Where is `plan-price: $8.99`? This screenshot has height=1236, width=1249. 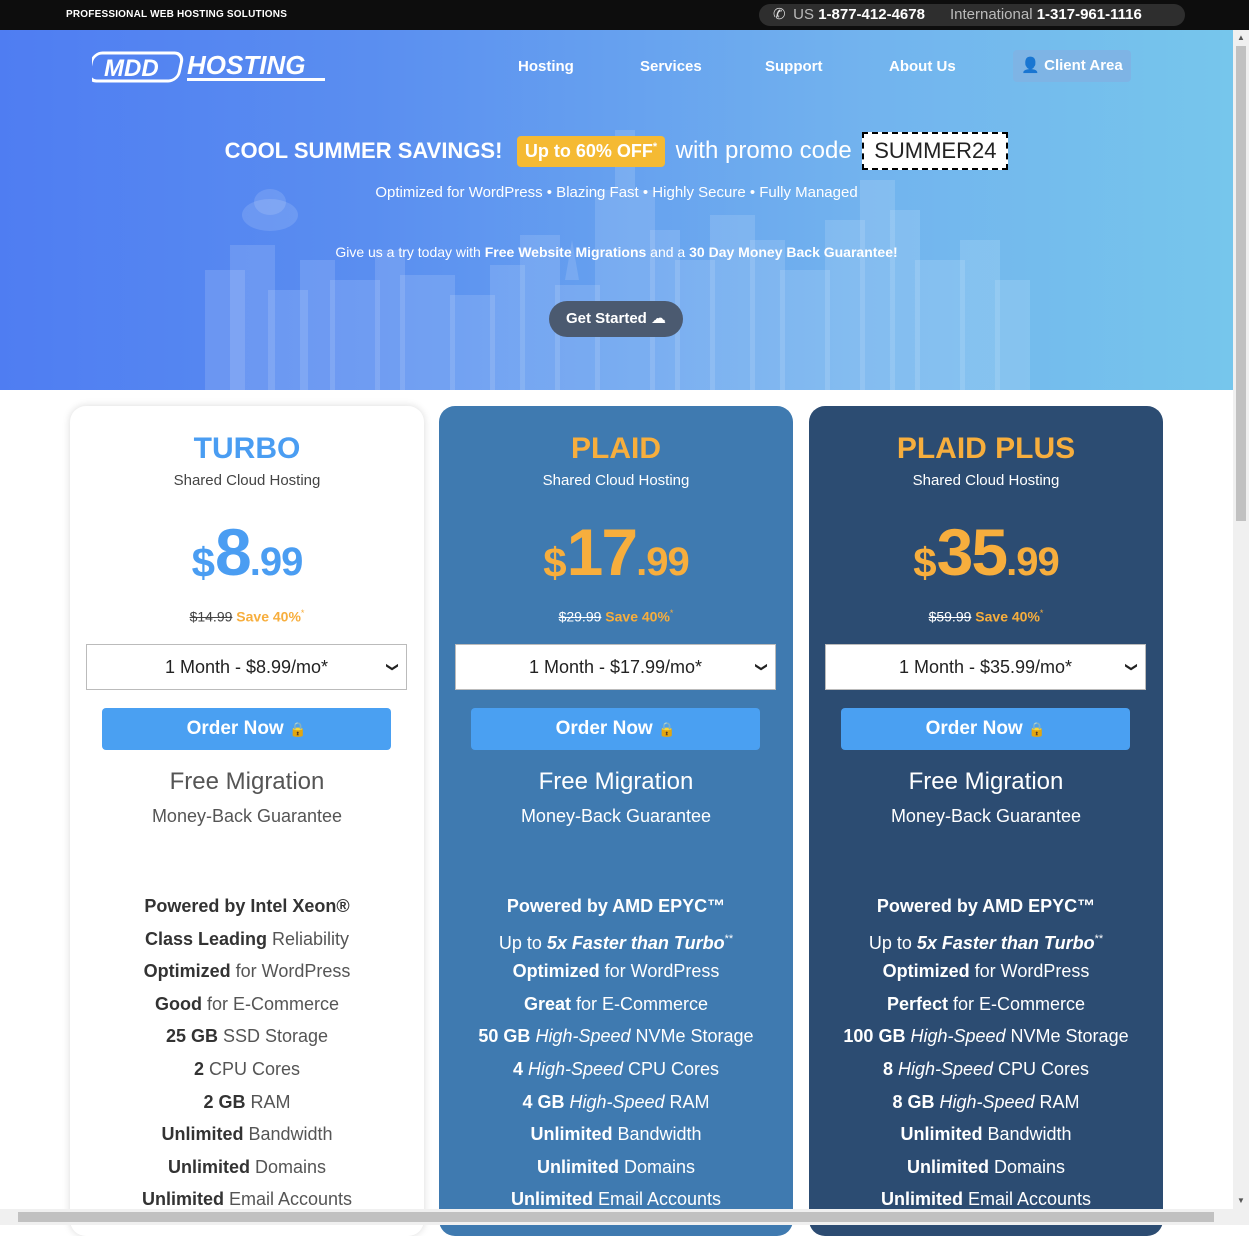 plan-price: $8.99 is located at coordinates (247, 552).